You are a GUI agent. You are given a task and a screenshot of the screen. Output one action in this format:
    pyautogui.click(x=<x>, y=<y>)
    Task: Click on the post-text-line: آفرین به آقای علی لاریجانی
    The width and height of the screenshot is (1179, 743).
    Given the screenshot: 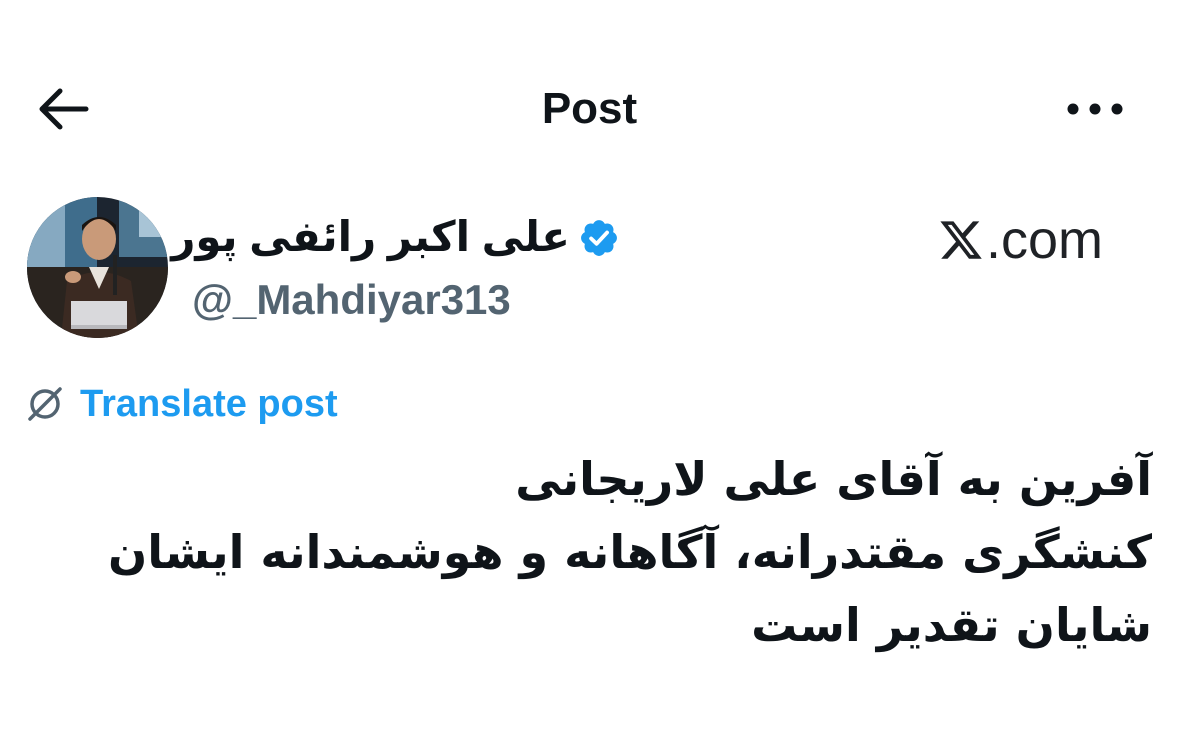 What is the action you would take?
    pyautogui.click(x=833, y=479)
    